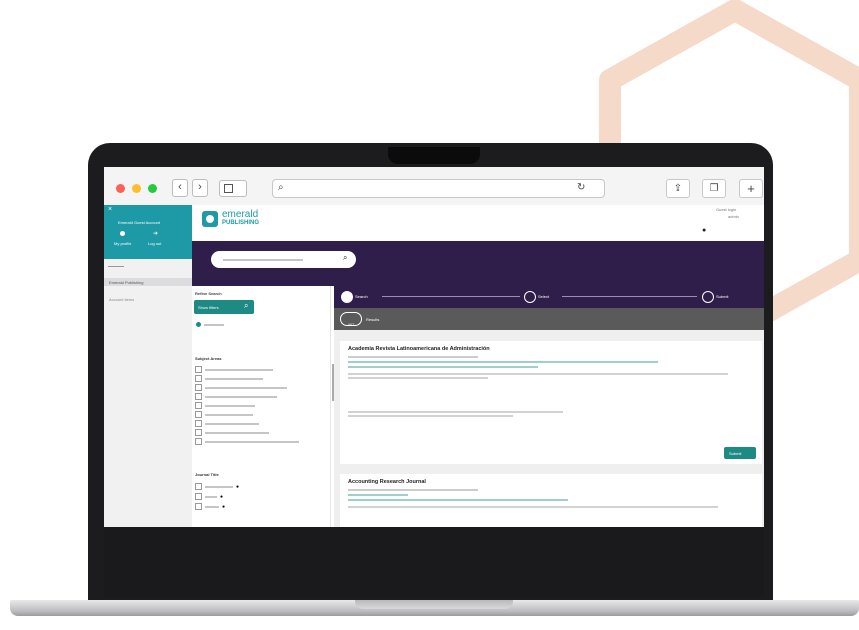  I want to click on tabs-button: ❐, so click(714, 188).